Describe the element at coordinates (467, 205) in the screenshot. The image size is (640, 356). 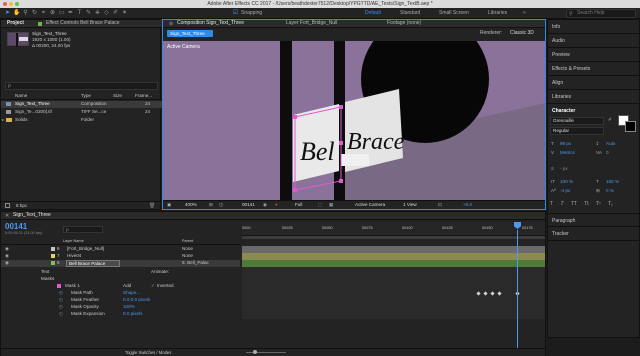
I see `exposure-value: +0.0` at that location.